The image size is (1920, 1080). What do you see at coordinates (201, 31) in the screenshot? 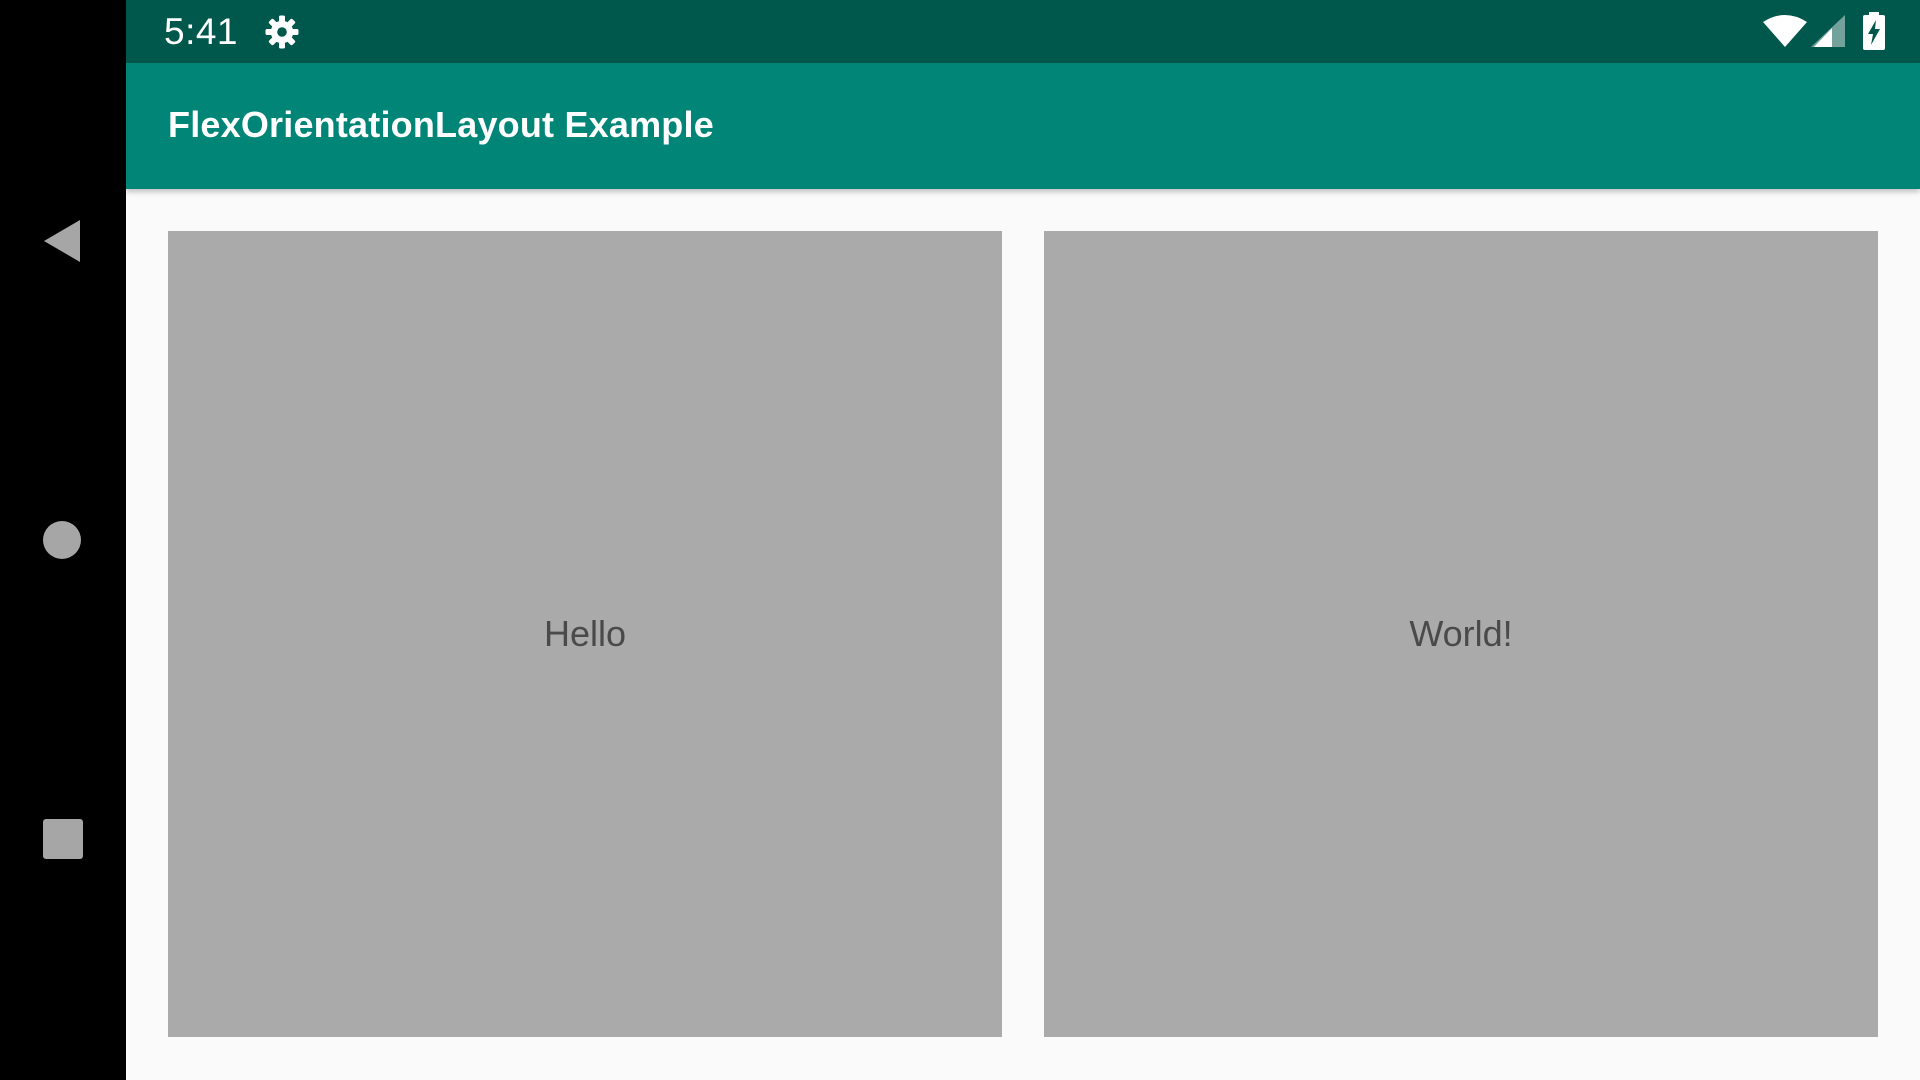
I see `status-time: 5:41` at bounding box center [201, 31].